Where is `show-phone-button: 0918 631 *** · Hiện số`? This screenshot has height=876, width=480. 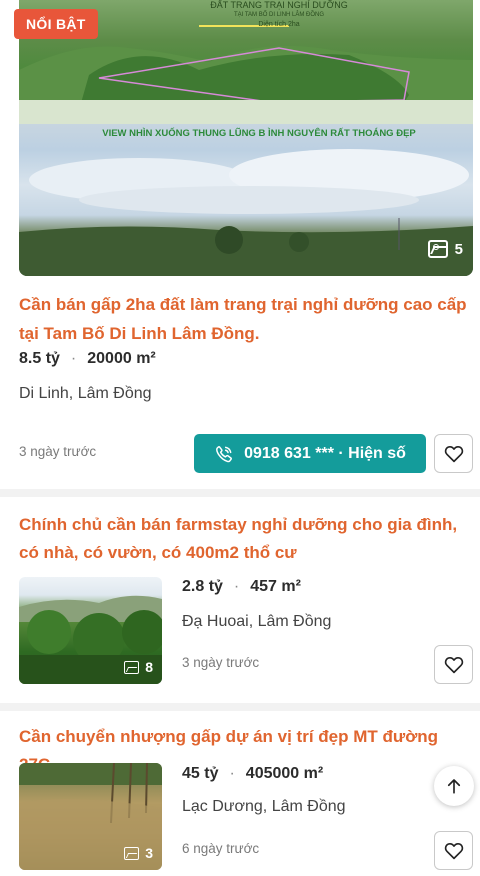
show-phone-button: 0918 631 *** · Hiện số is located at coordinates (310, 453).